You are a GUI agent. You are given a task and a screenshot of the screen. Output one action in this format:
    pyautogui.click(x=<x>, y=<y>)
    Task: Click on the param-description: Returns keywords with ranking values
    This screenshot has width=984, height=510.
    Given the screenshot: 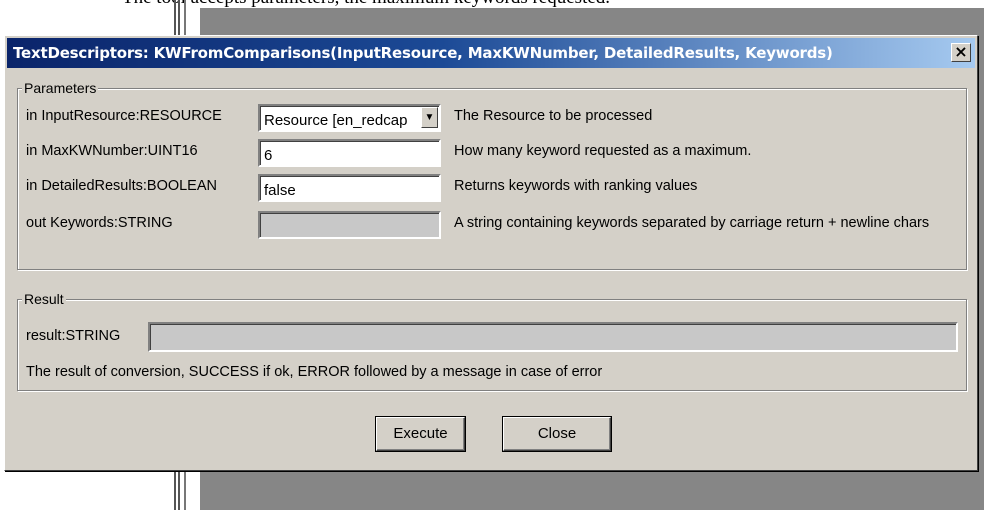 What is the action you would take?
    pyautogui.click(x=576, y=186)
    